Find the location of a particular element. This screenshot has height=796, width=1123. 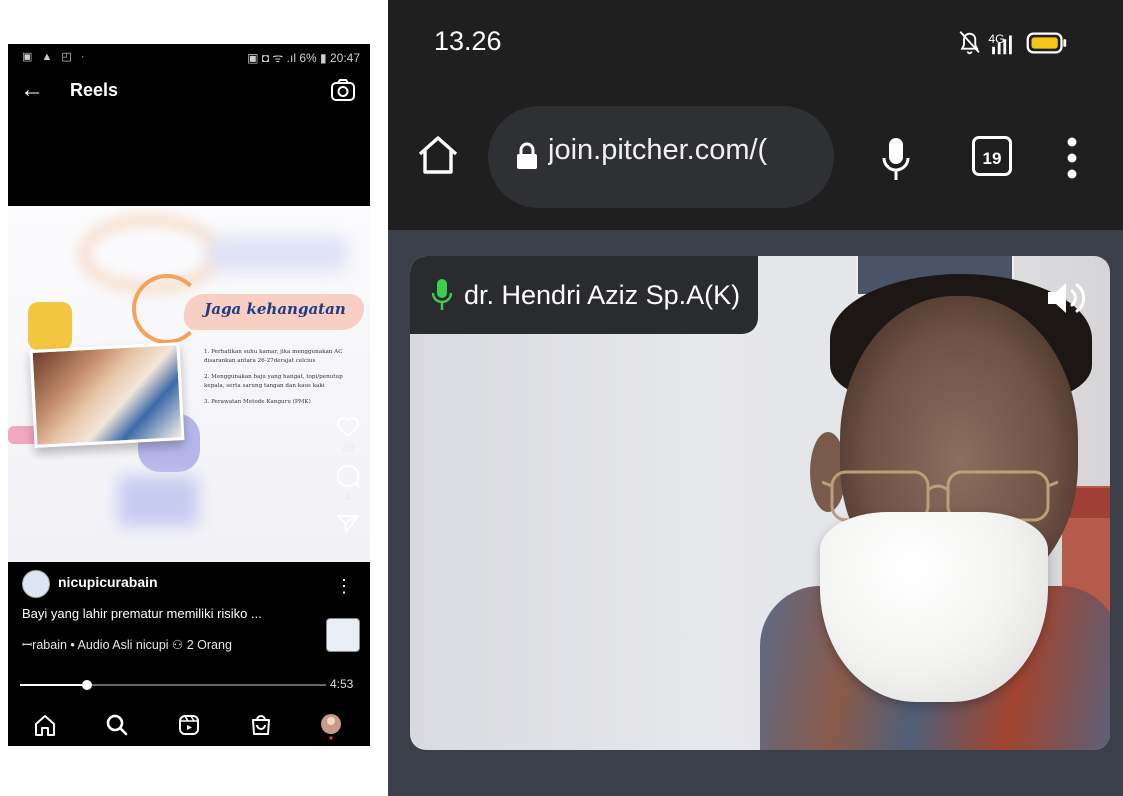

profile-avatar is located at coordinates (331, 725).